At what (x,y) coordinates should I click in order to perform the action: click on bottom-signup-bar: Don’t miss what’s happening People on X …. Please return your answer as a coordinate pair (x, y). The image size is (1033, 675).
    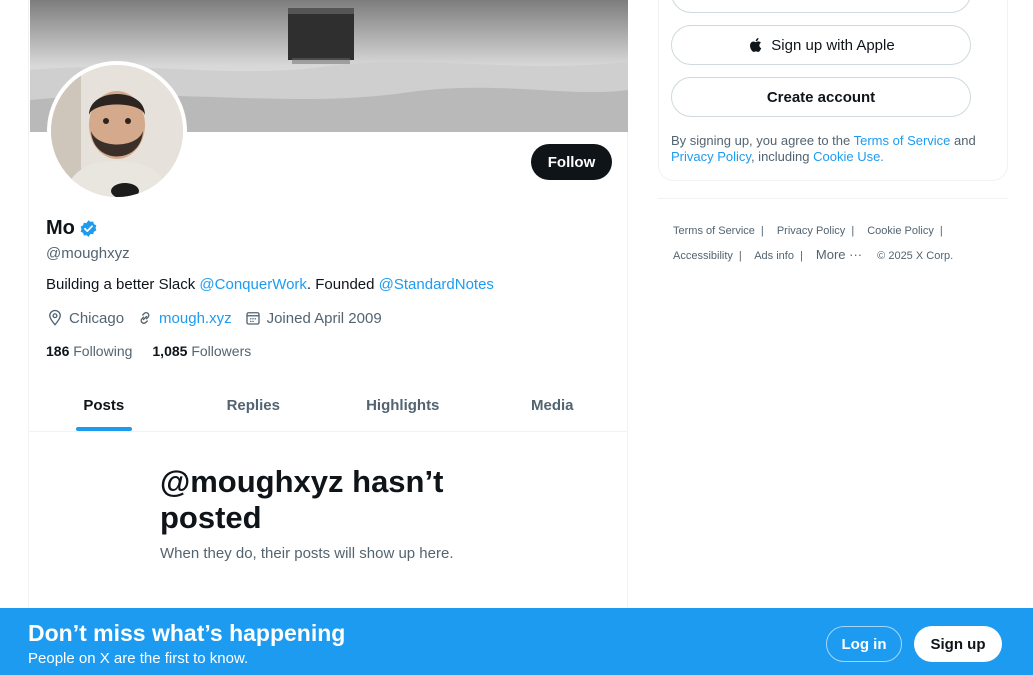
    Looking at the image, I should click on (516, 641).